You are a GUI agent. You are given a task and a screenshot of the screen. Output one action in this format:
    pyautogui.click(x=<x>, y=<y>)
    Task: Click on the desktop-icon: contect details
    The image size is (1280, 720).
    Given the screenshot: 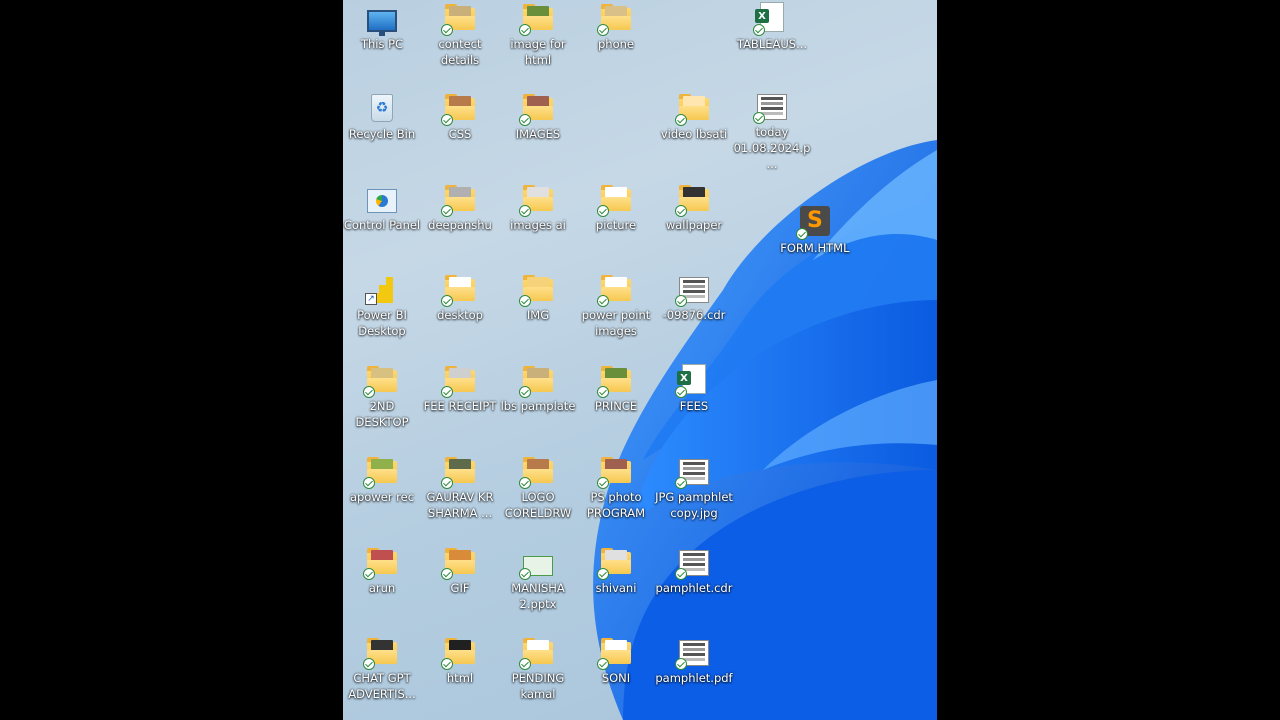 What is the action you would take?
    pyautogui.click(x=460, y=41)
    